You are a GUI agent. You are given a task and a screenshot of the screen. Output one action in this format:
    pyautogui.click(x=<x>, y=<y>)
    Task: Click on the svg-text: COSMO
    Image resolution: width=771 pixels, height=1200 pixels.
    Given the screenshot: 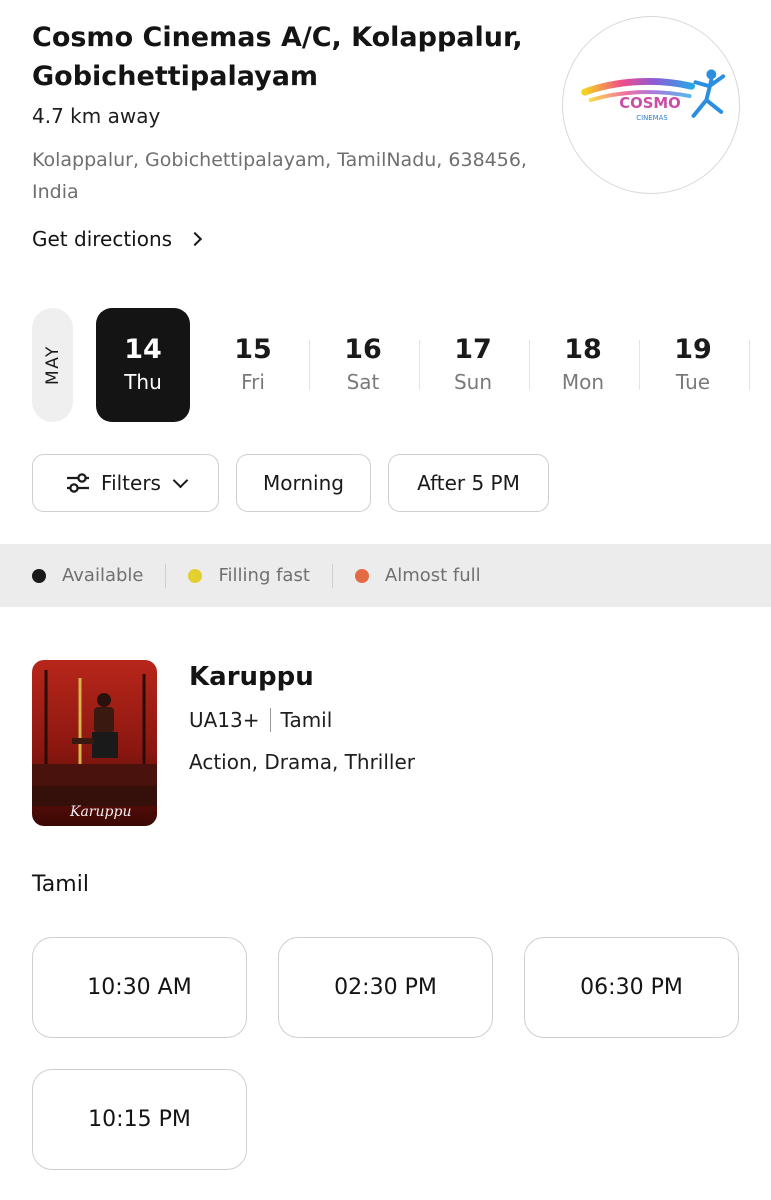 What is the action you would take?
    pyautogui.click(x=650, y=103)
    